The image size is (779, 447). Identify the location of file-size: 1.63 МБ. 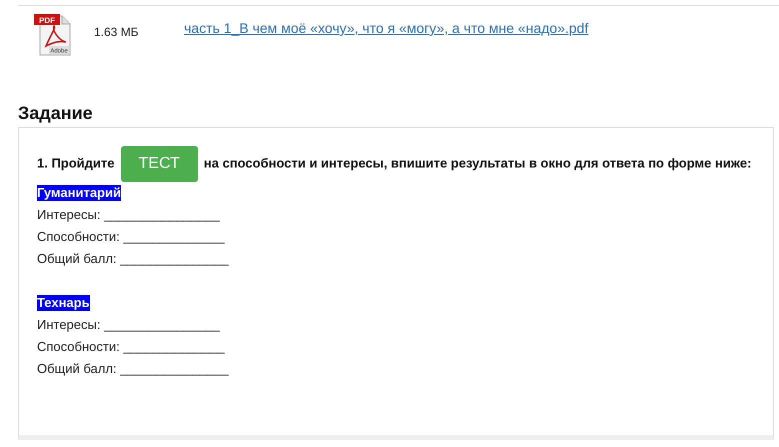
(117, 32).